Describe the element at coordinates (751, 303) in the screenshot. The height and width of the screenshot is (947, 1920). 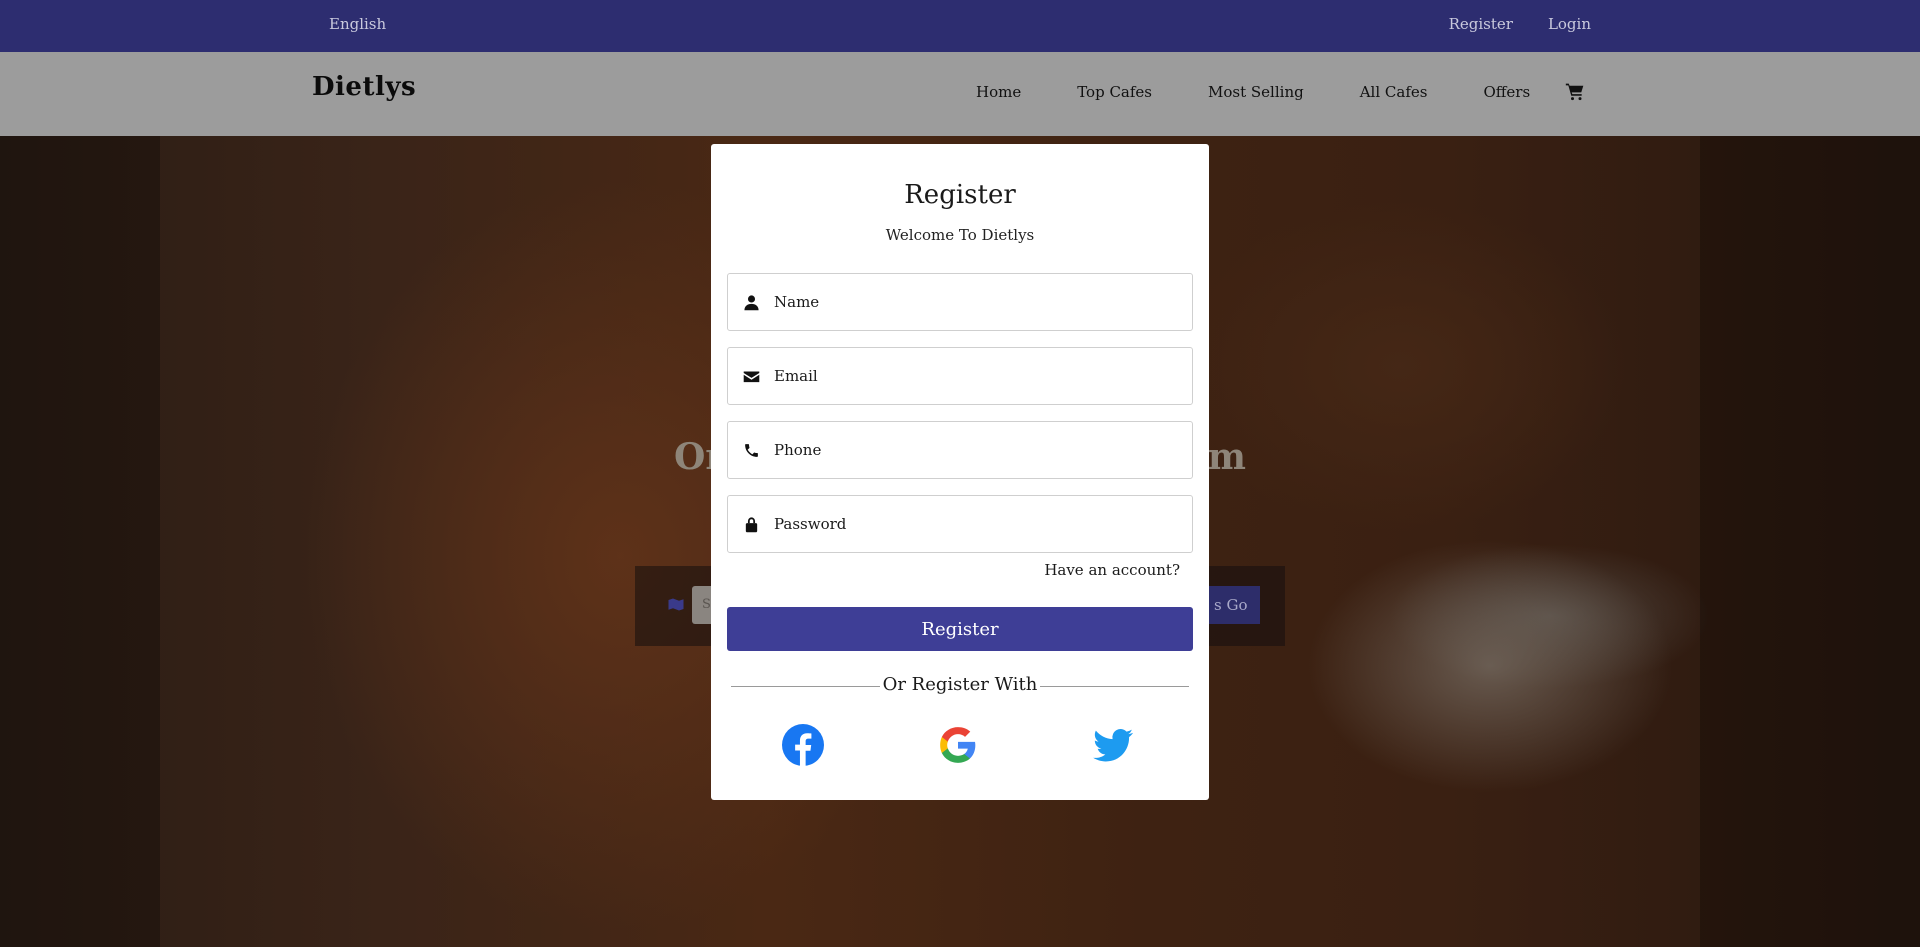
I see `user-icon` at that location.